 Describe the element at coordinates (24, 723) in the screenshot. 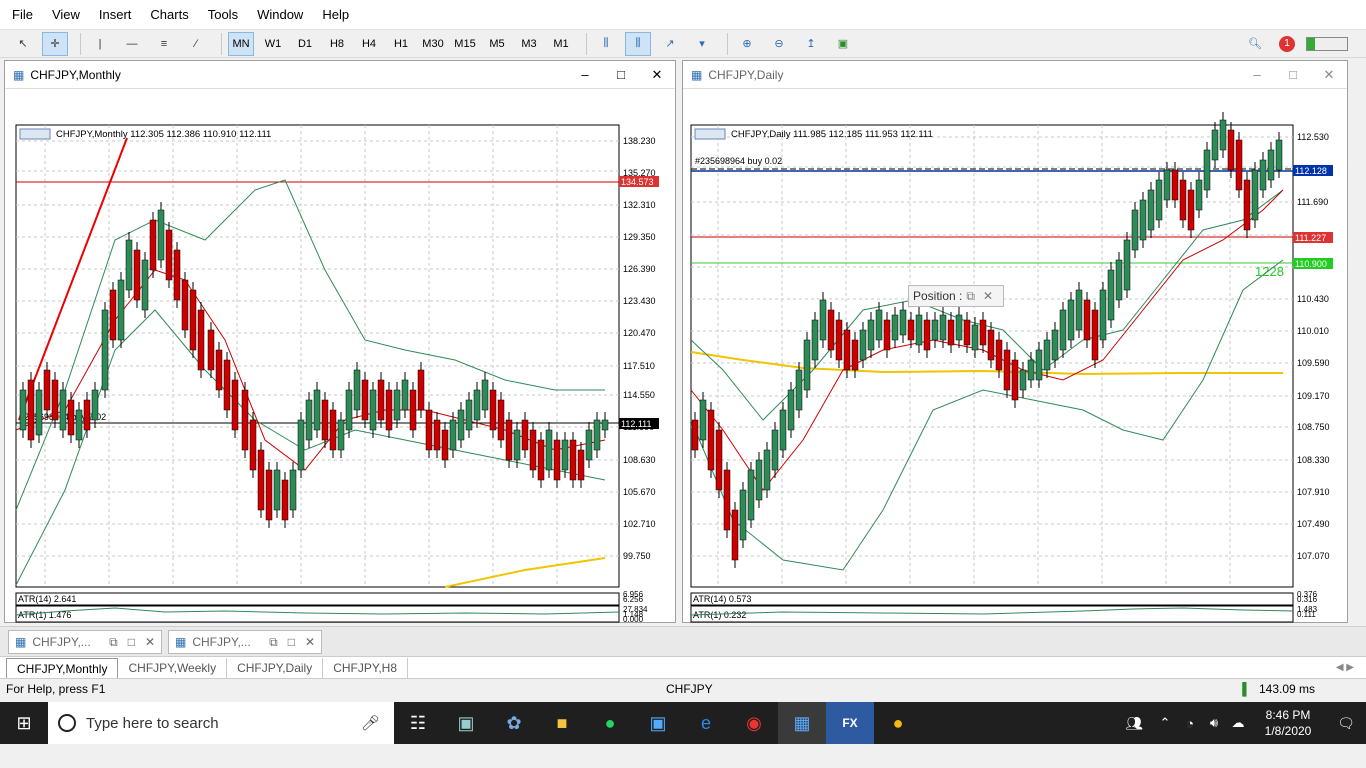

I see `windows-start-icon: ⊞` at that location.